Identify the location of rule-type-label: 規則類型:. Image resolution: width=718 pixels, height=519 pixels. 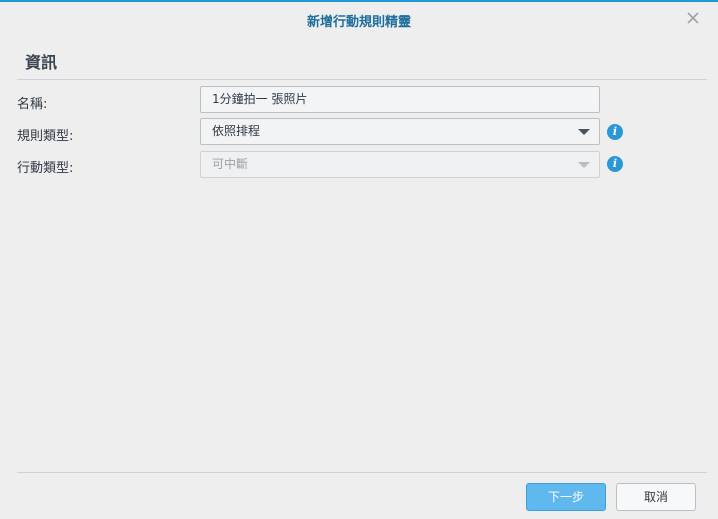
(45, 136).